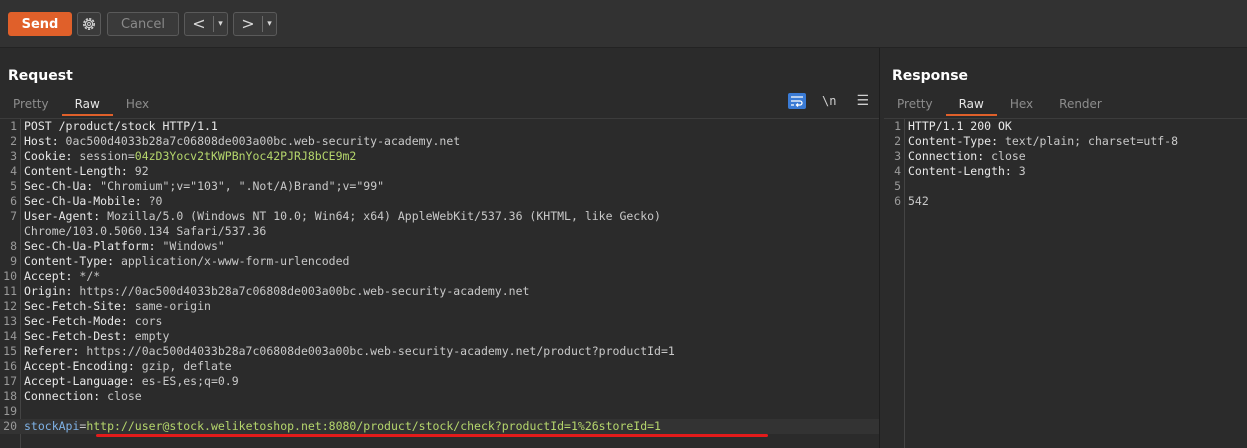 This screenshot has width=1247, height=448. Describe the element at coordinates (432, 435) in the screenshot. I see `highlight-underline` at that location.